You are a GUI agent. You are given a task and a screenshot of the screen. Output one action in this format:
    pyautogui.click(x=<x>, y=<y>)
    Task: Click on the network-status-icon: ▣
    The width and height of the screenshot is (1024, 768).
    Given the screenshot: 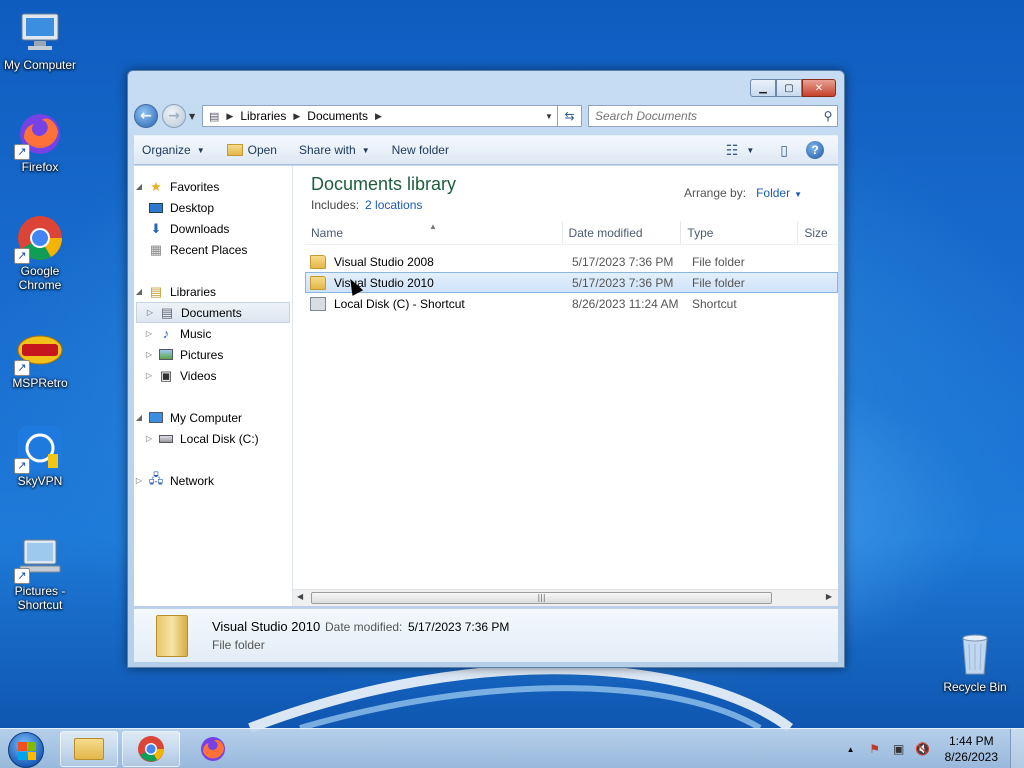 What is the action you would take?
    pyautogui.click(x=899, y=749)
    